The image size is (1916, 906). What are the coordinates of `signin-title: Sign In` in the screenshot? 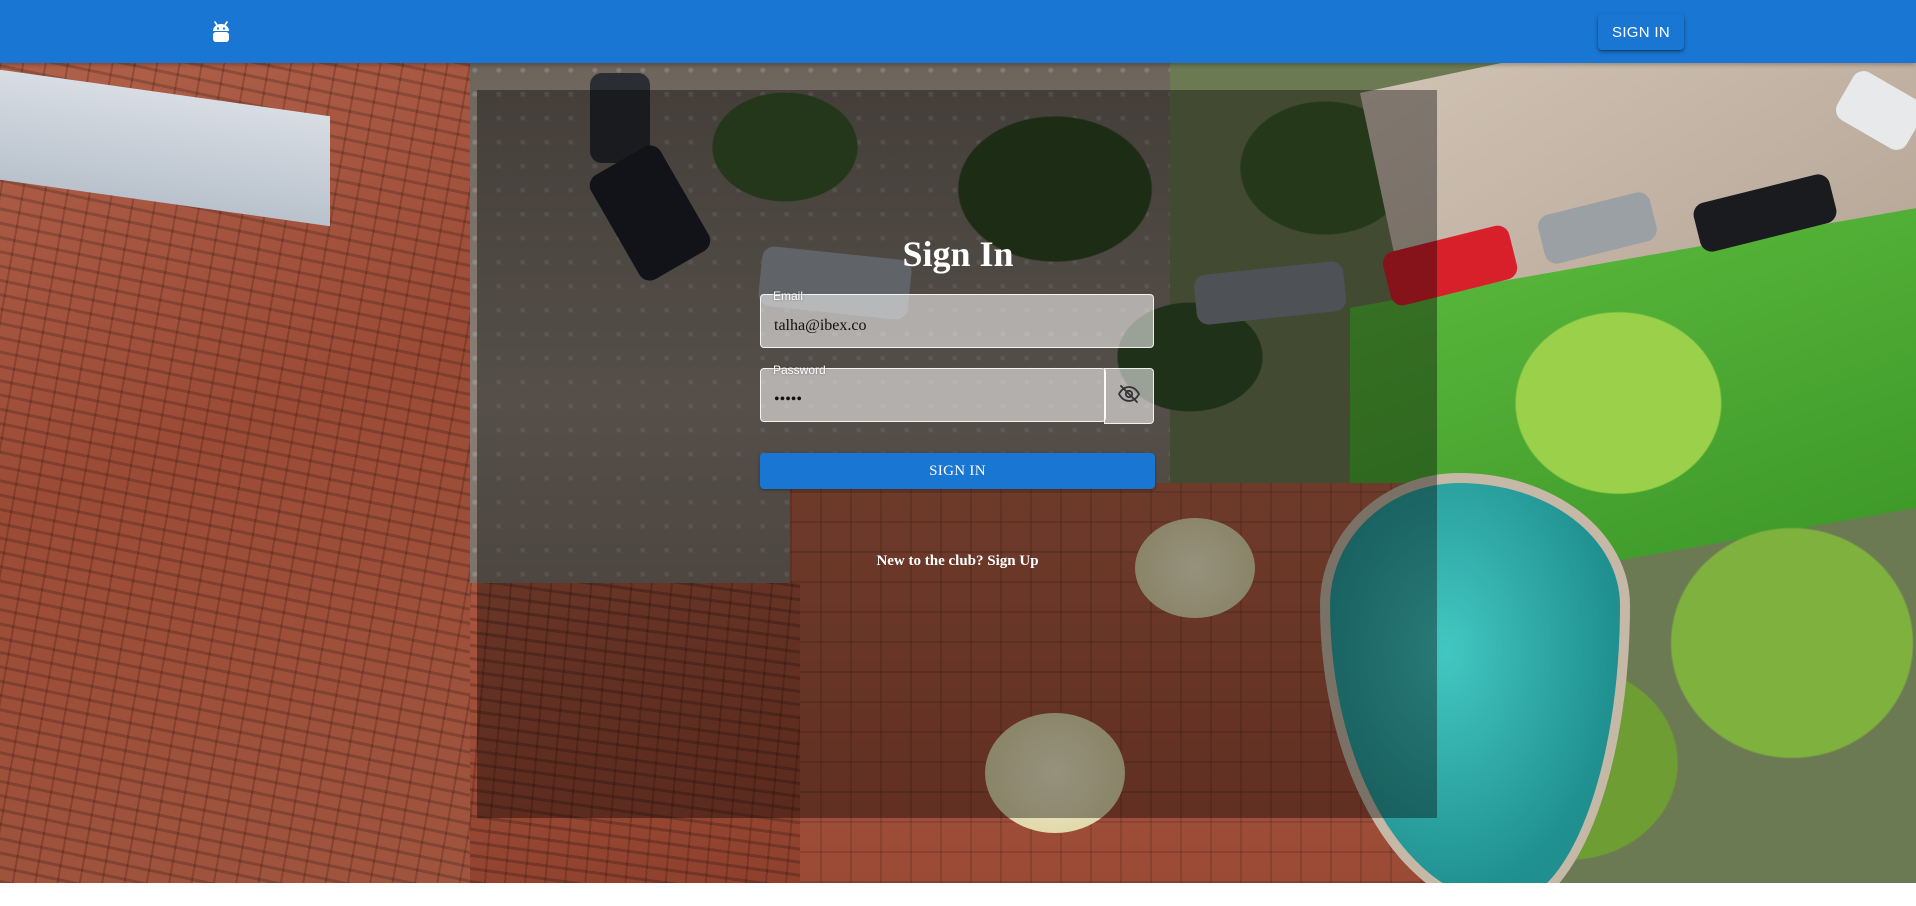 It's located at (958, 254).